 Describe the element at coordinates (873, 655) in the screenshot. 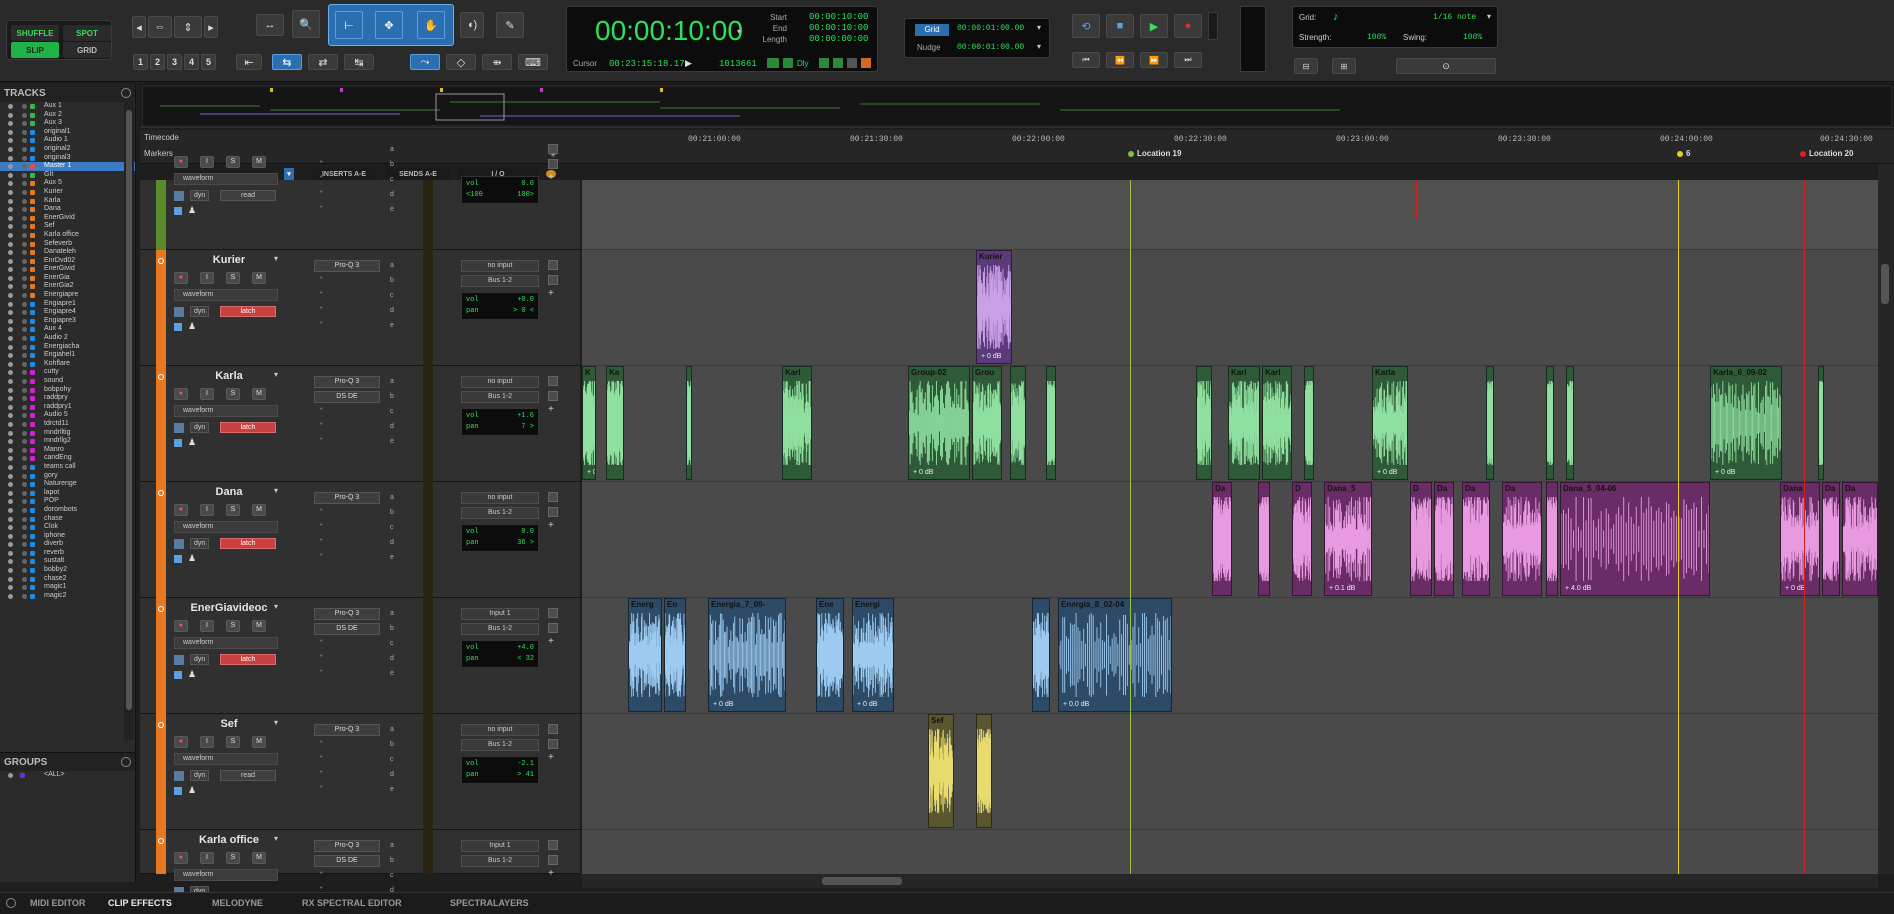

I see `audio-clip: Energi + 0 dB` at that location.